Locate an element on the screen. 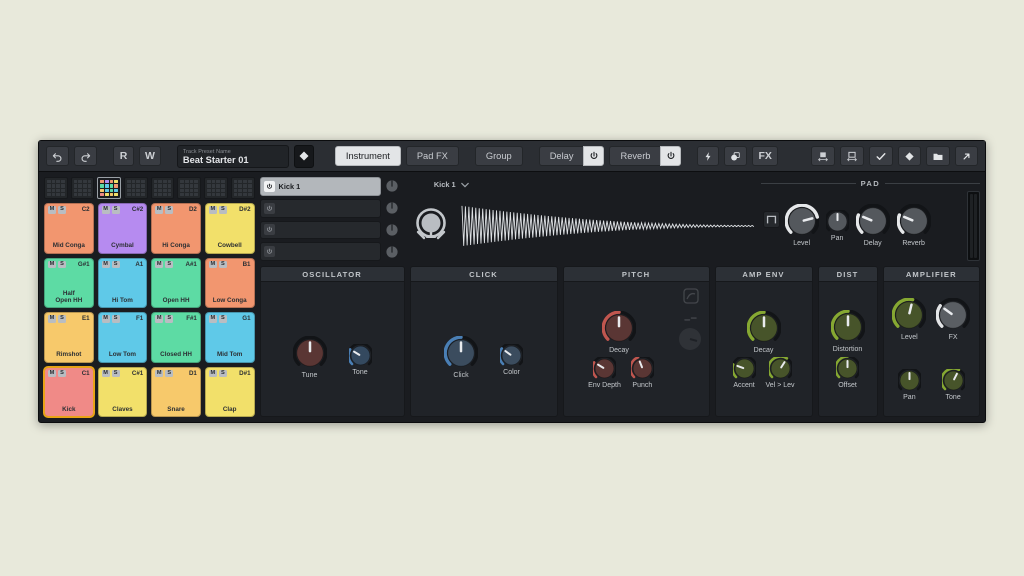 The width and height of the screenshot is (1024, 576). layer-slot-1: Kick 1 is located at coordinates (320, 186).